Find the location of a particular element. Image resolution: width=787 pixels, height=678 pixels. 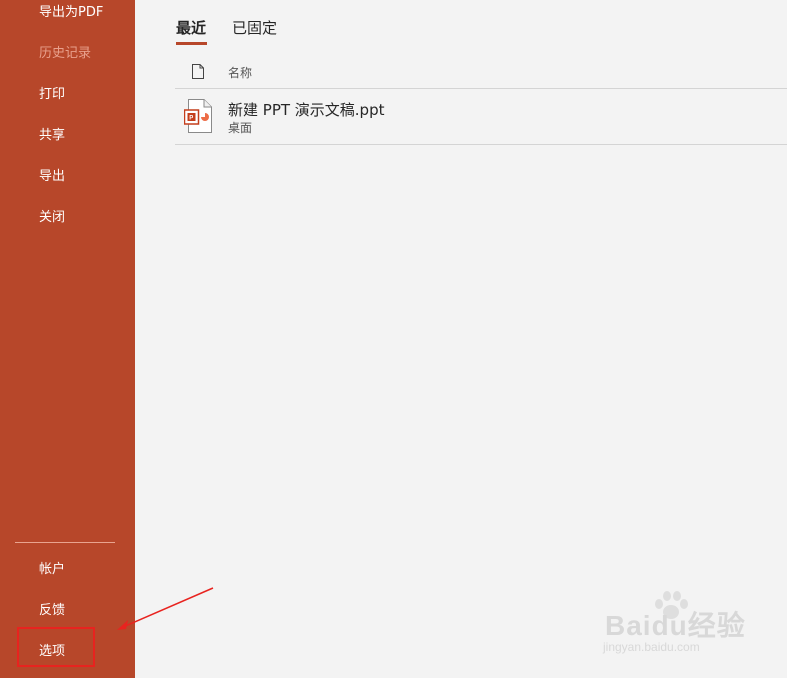

sidebar-item-close: 关闭 is located at coordinates (52, 218).